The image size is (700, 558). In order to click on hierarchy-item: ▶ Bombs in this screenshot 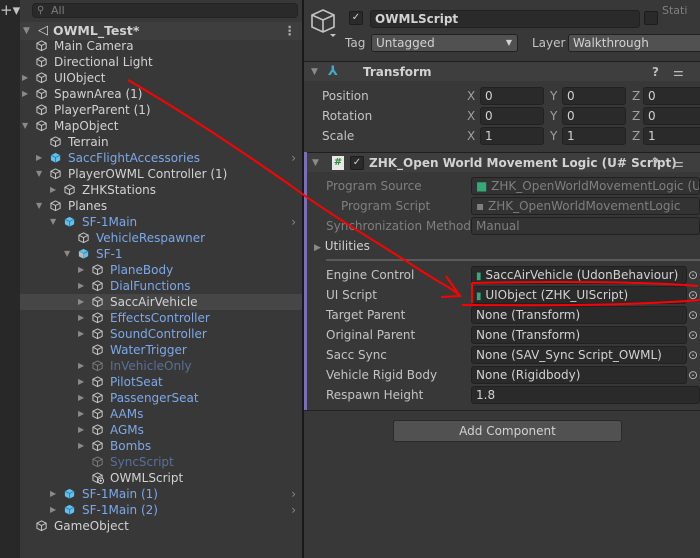, I will do `click(161, 446)`.